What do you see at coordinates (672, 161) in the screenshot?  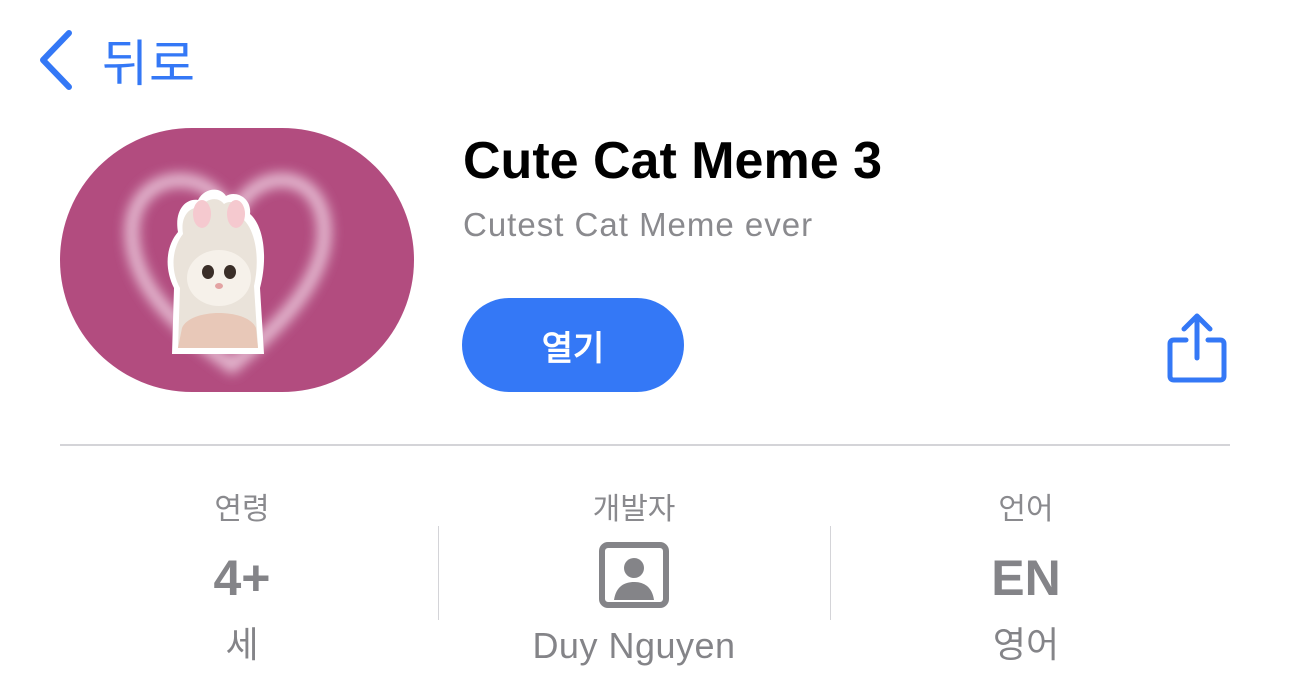 I see `app-title: Cute Cat Meme 3` at bounding box center [672, 161].